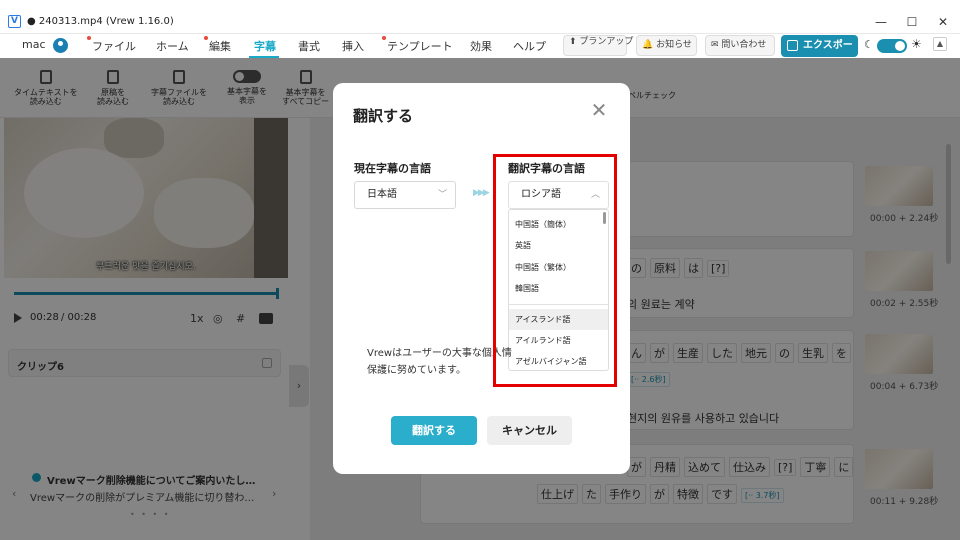  I want to click on account-name: mac, so click(34, 44).